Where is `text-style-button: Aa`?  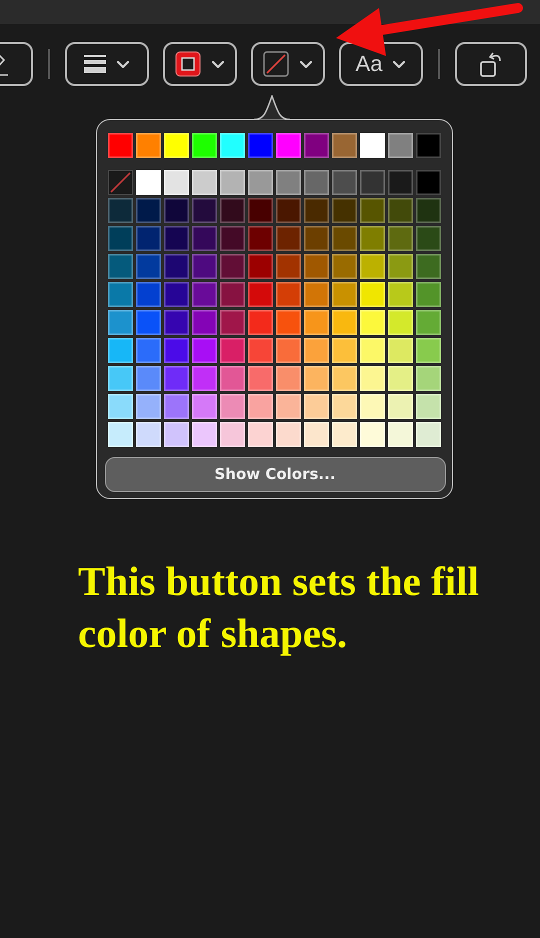 text-style-button: Aa is located at coordinates (381, 64).